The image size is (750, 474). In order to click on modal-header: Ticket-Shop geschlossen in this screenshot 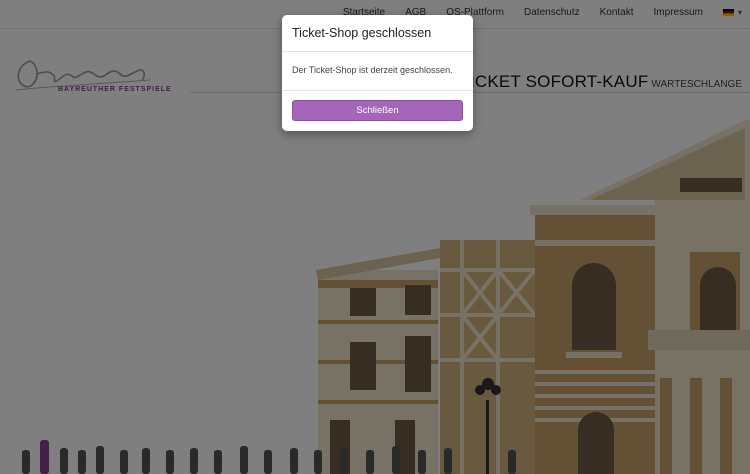, I will do `click(377, 33)`.